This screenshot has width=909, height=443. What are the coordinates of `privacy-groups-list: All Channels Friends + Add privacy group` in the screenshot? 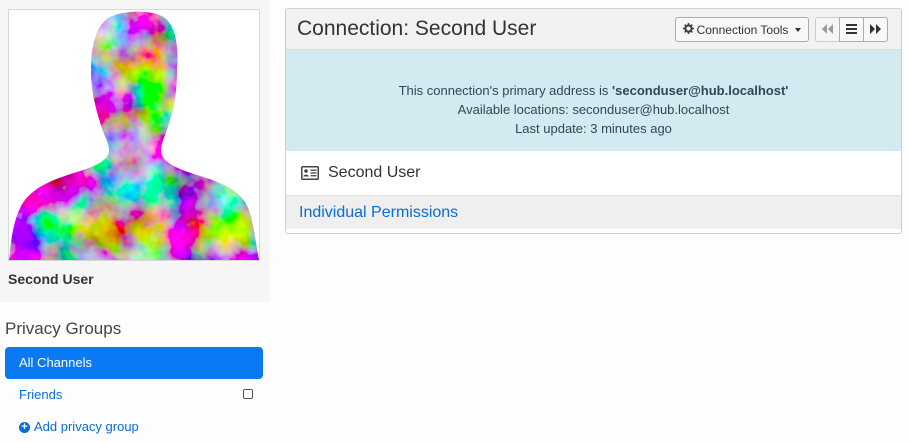 It's located at (134, 395).